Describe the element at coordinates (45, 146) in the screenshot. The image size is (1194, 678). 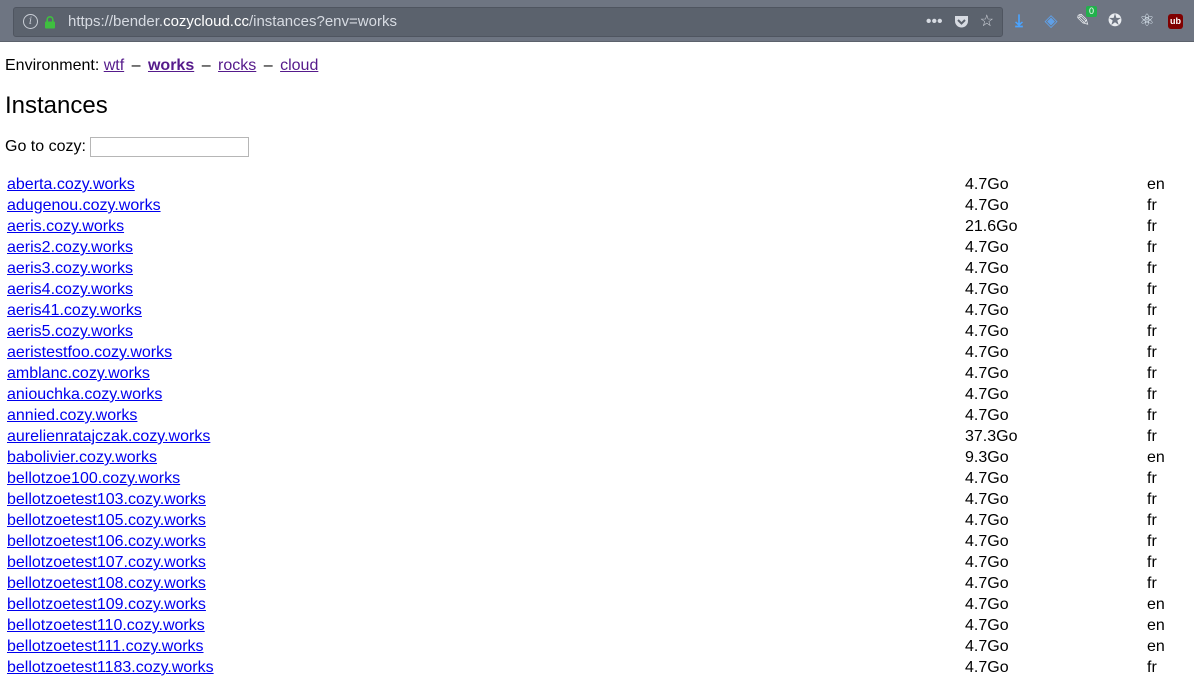
I see `goto-cozy-label: Go to cozy:` at that location.